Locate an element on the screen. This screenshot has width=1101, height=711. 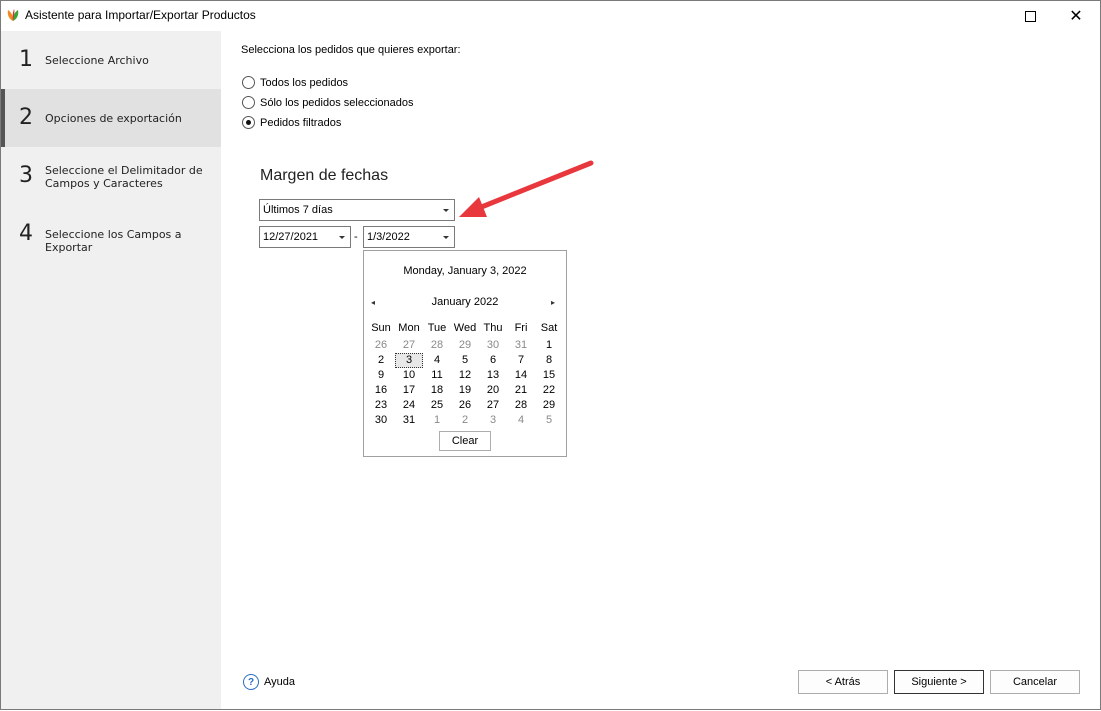
maximize-icon is located at coordinates (1030, 16).